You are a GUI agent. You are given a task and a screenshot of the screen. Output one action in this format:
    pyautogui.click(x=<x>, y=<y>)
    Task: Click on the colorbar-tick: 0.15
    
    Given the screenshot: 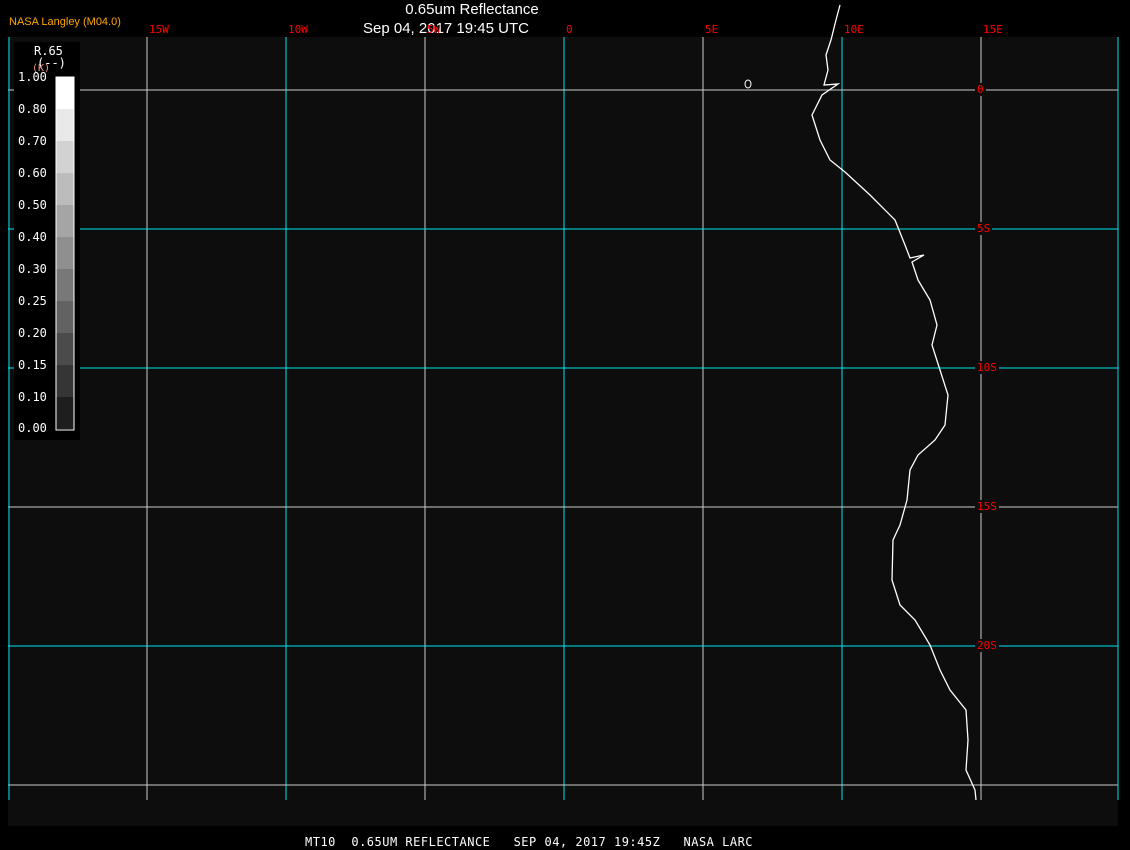 What is the action you would take?
    pyautogui.click(x=32, y=365)
    